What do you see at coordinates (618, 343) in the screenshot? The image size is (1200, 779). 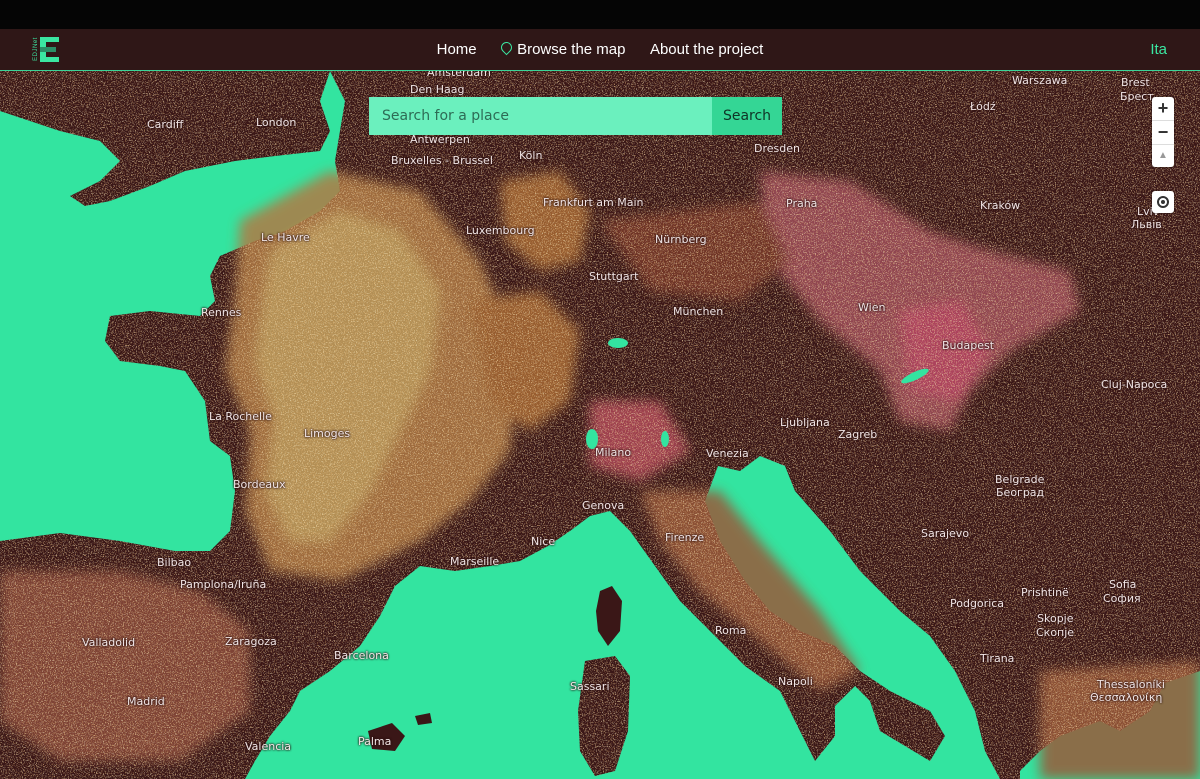 I see `lake-constance` at bounding box center [618, 343].